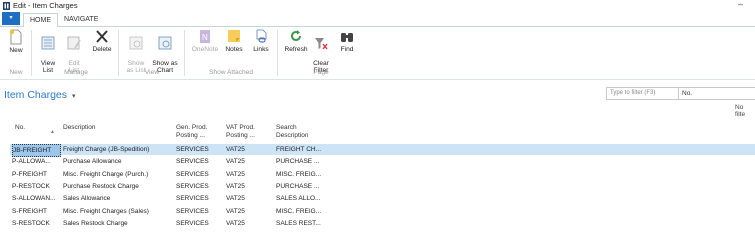  What do you see at coordinates (740, 111) in the screenshot?
I see `filter-status: No filte` at bounding box center [740, 111].